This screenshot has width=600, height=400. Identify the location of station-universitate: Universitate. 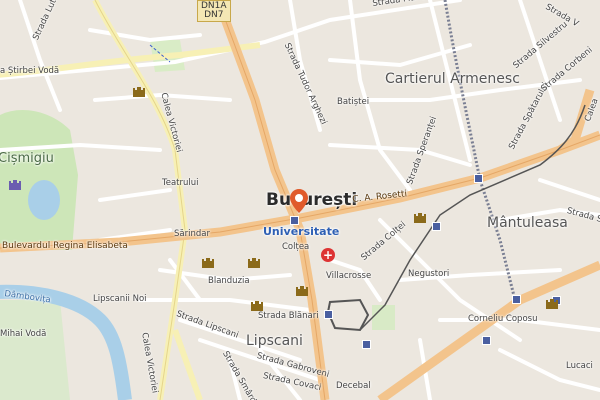
(301, 231).